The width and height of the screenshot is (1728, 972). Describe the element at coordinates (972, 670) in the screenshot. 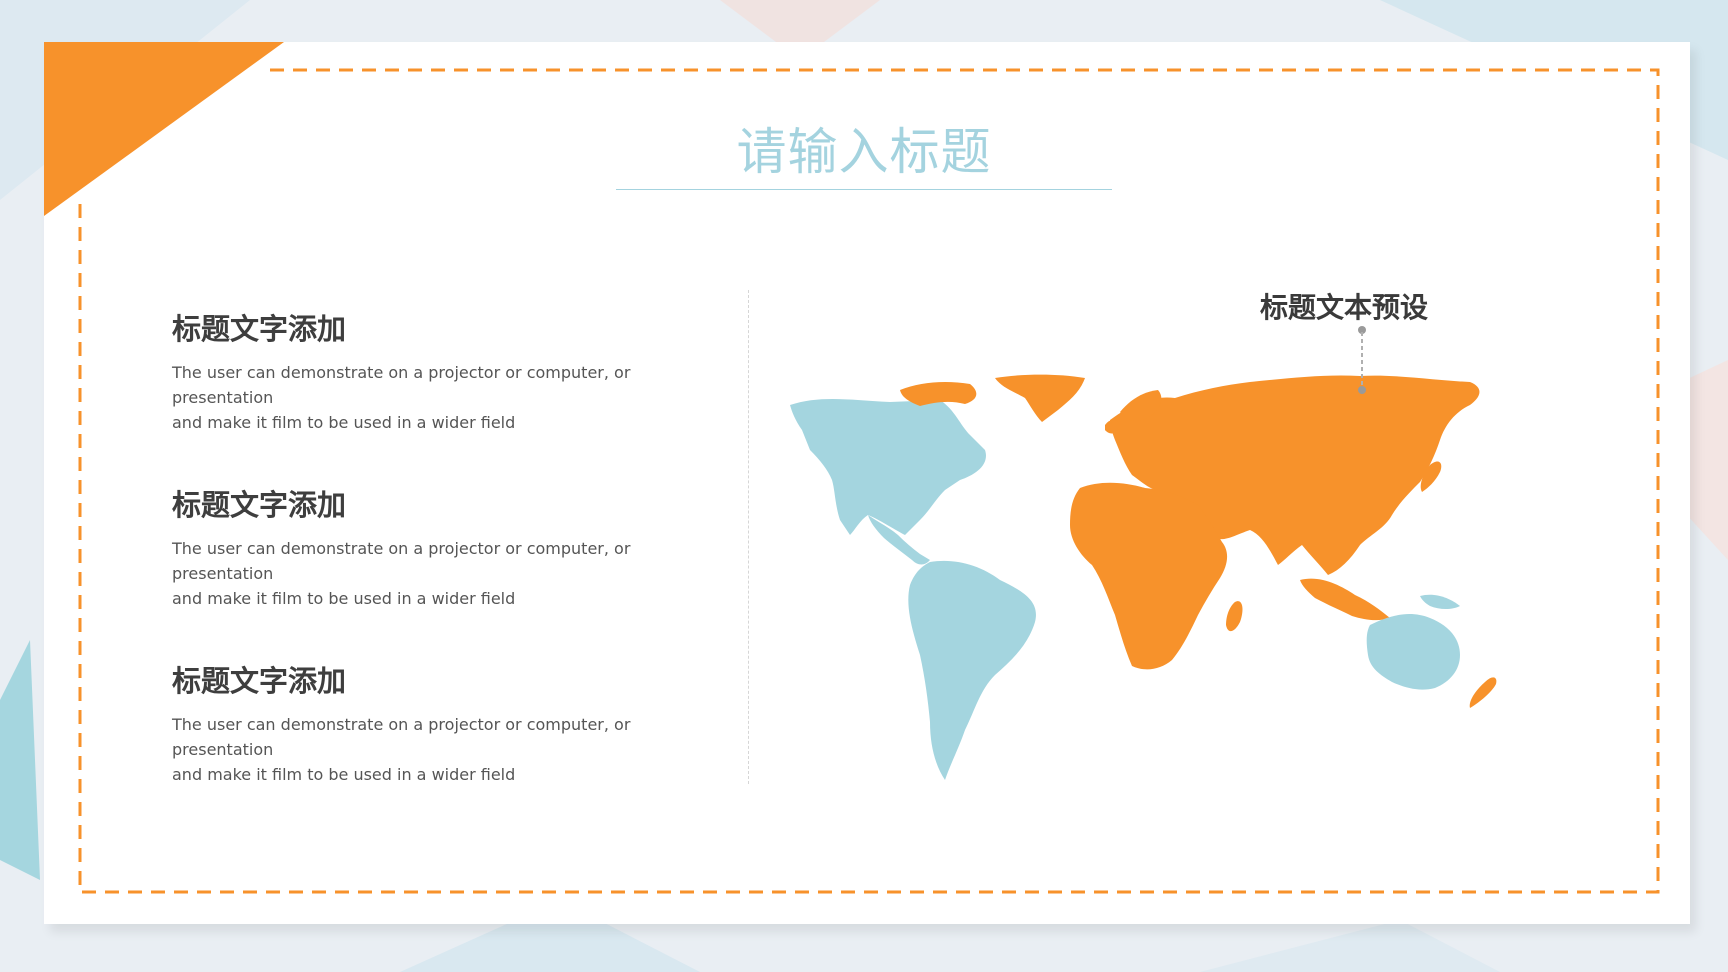

I see `south-america-shape` at that location.